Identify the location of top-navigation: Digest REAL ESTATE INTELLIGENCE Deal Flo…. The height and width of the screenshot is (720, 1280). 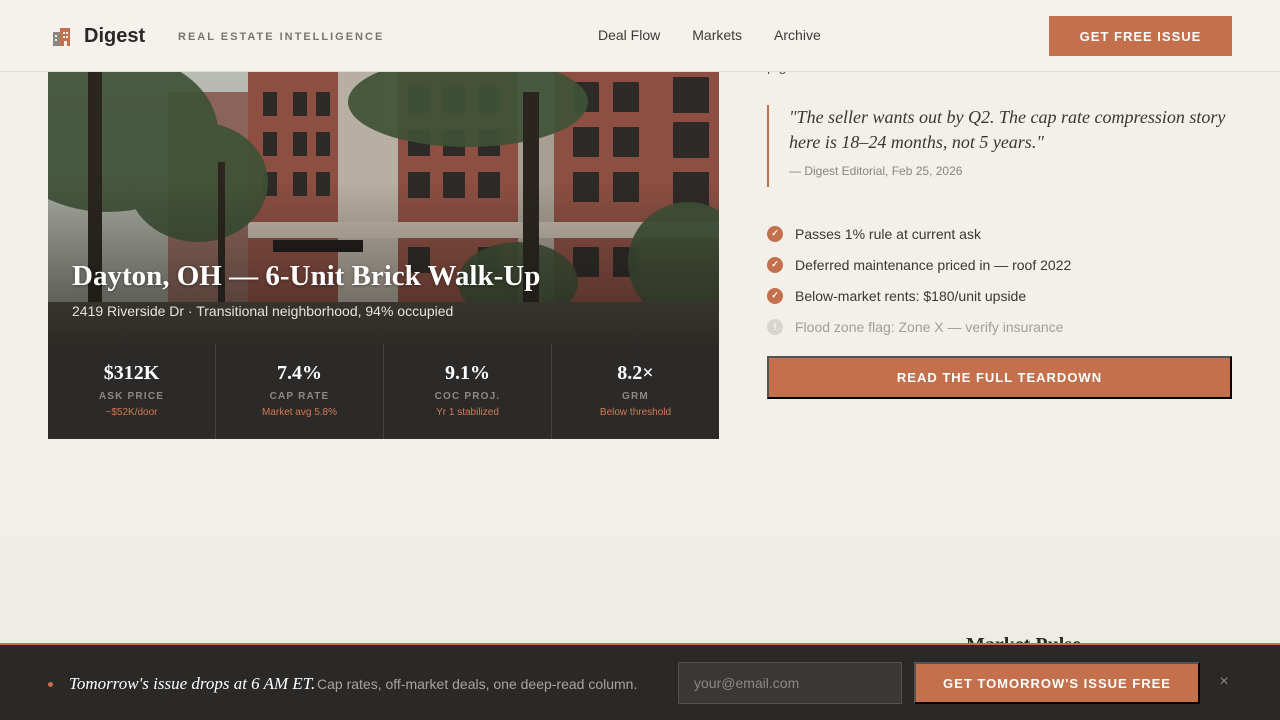
(640, 36).